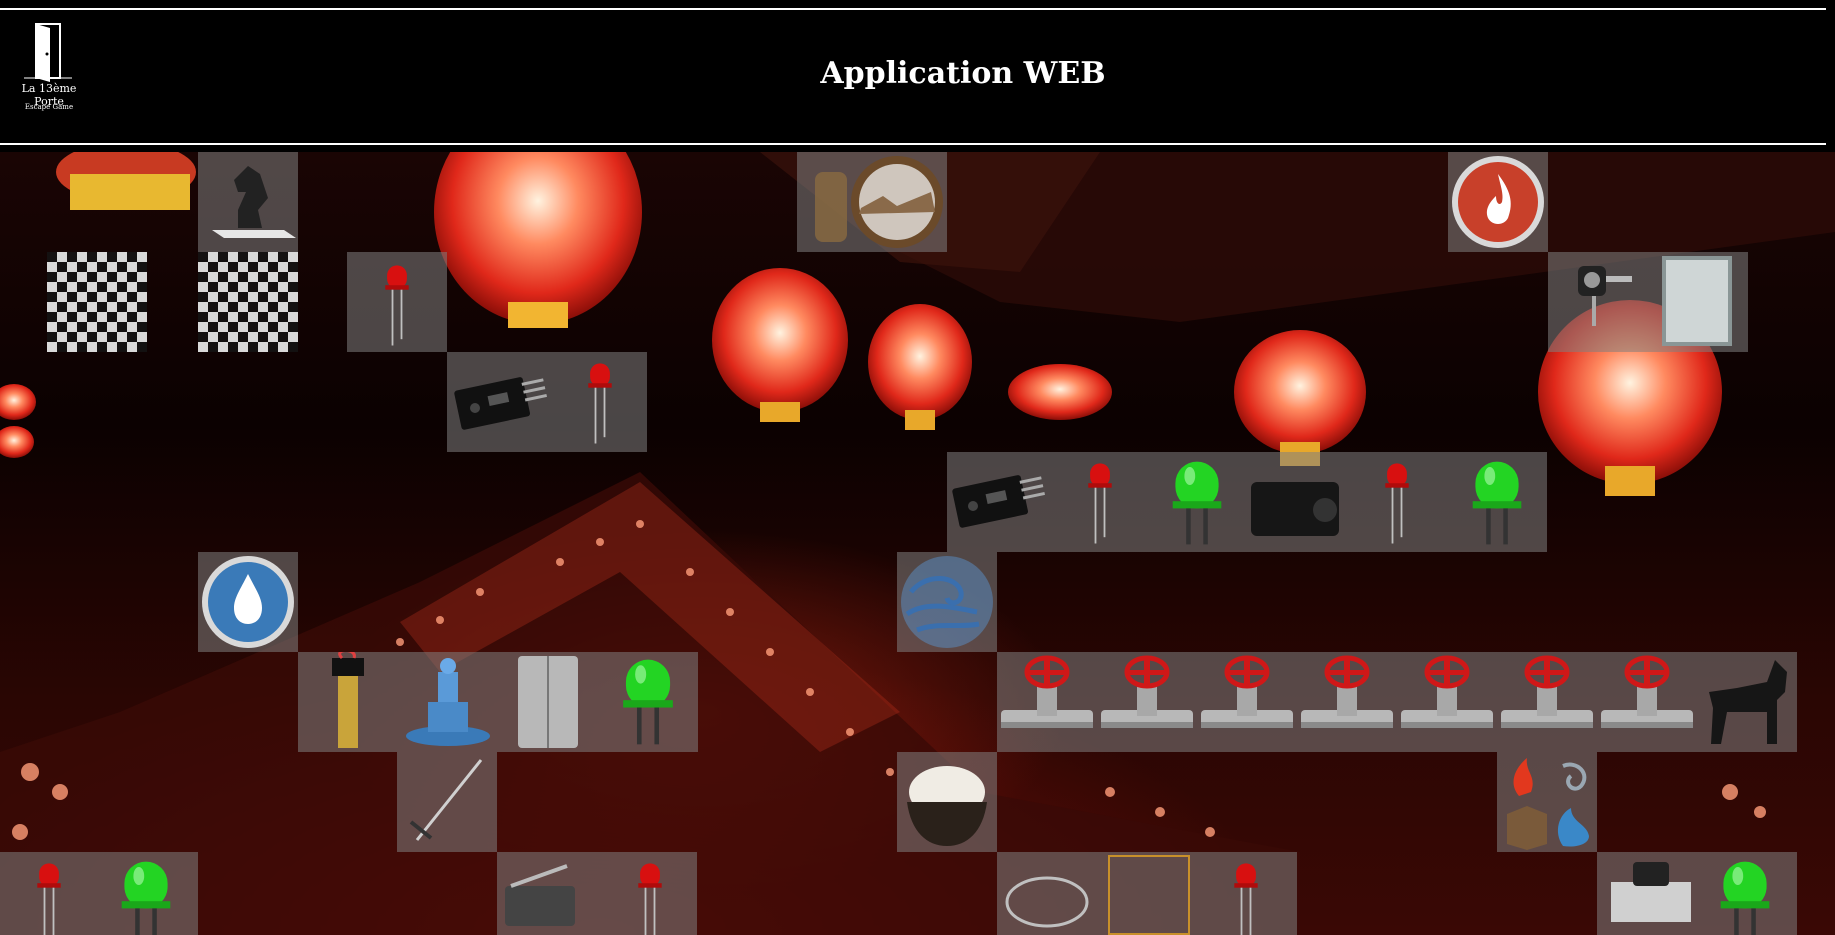 The height and width of the screenshot is (935, 1835). I want to click on fire-element-tile, so click(1498, 202).